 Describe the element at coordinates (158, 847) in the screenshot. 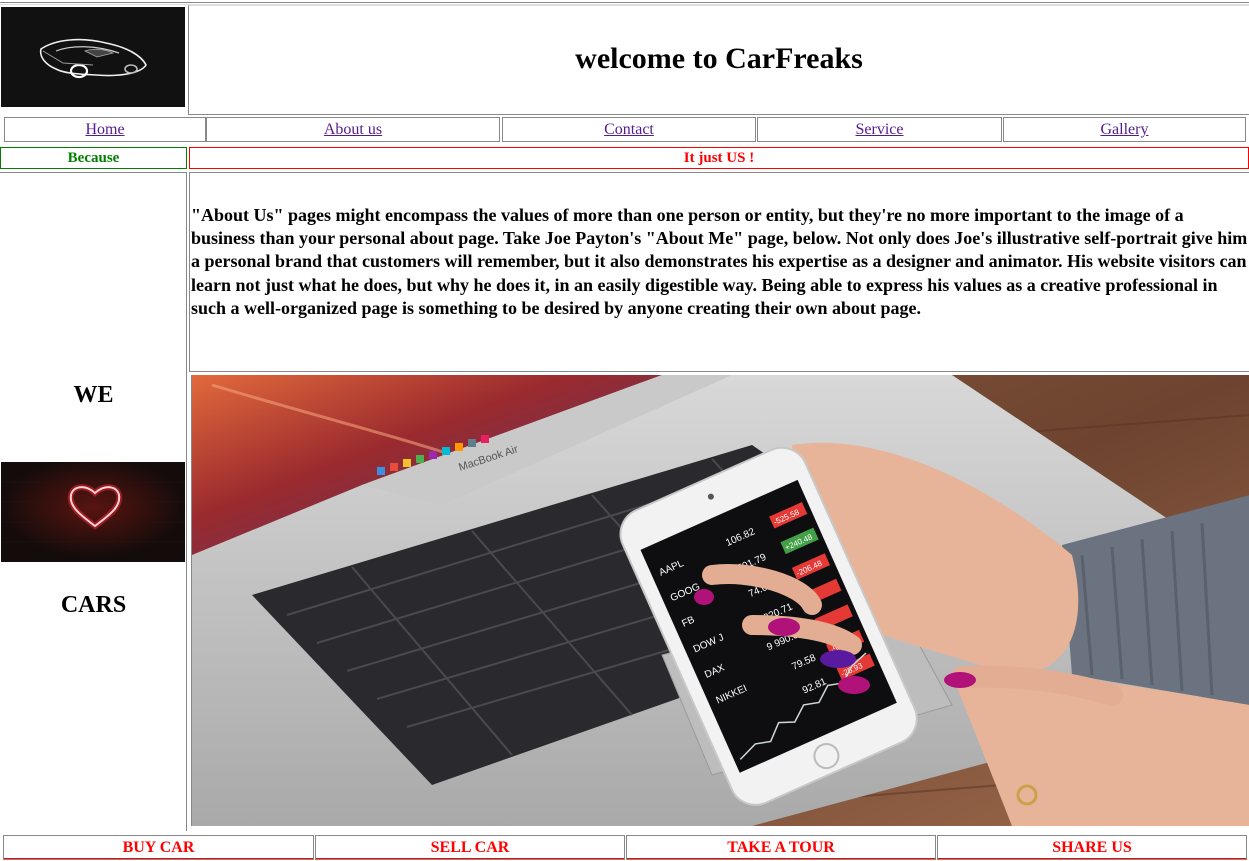

I see `footer-buy-car: BUY CAR` at that location.